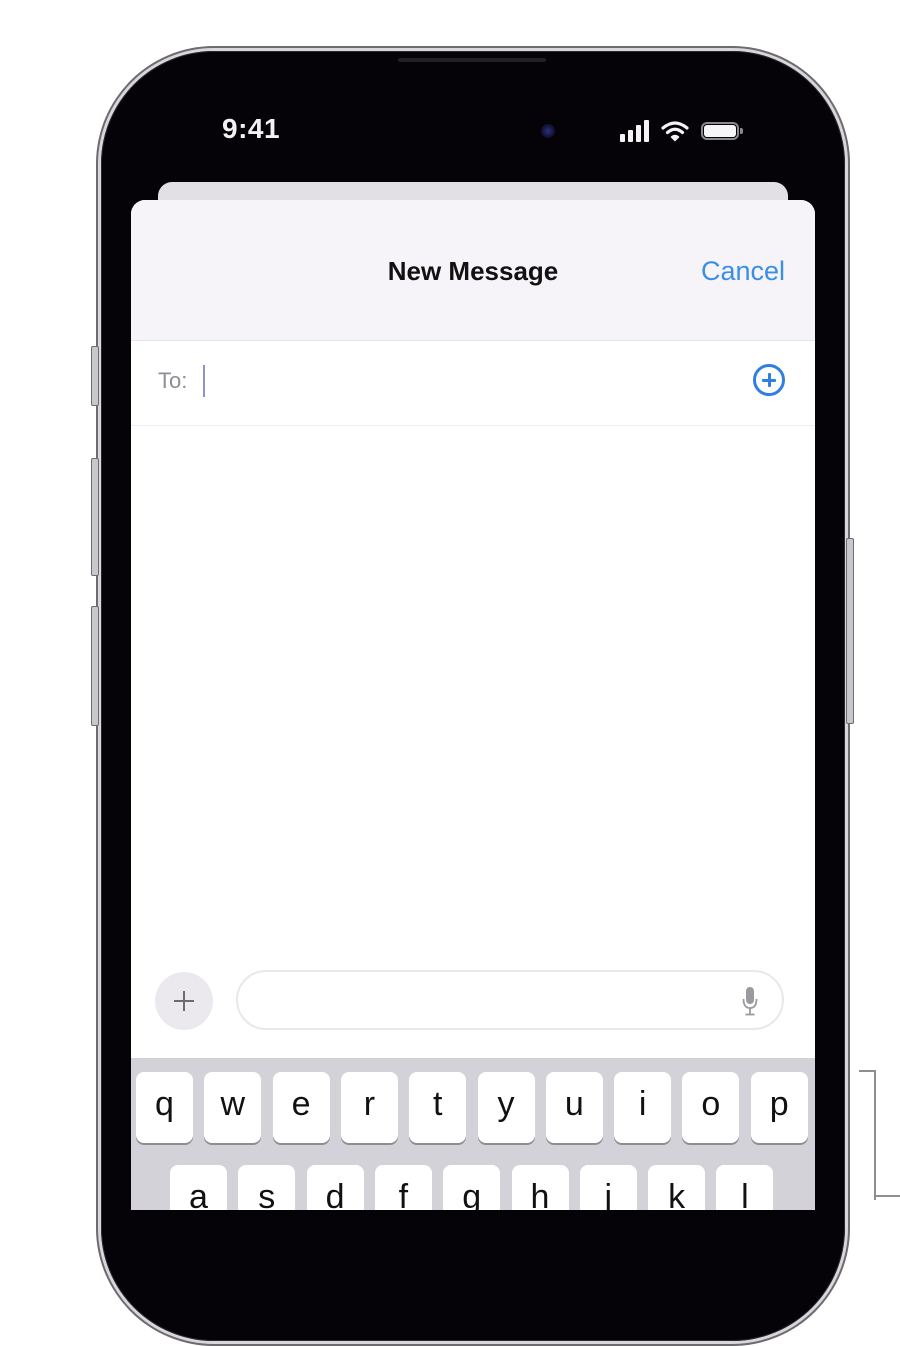 This screenshot has width=900, height=1346. Describe the element at coordinates (95, 376) in the screenshot. I see `silent-switch` at that location.